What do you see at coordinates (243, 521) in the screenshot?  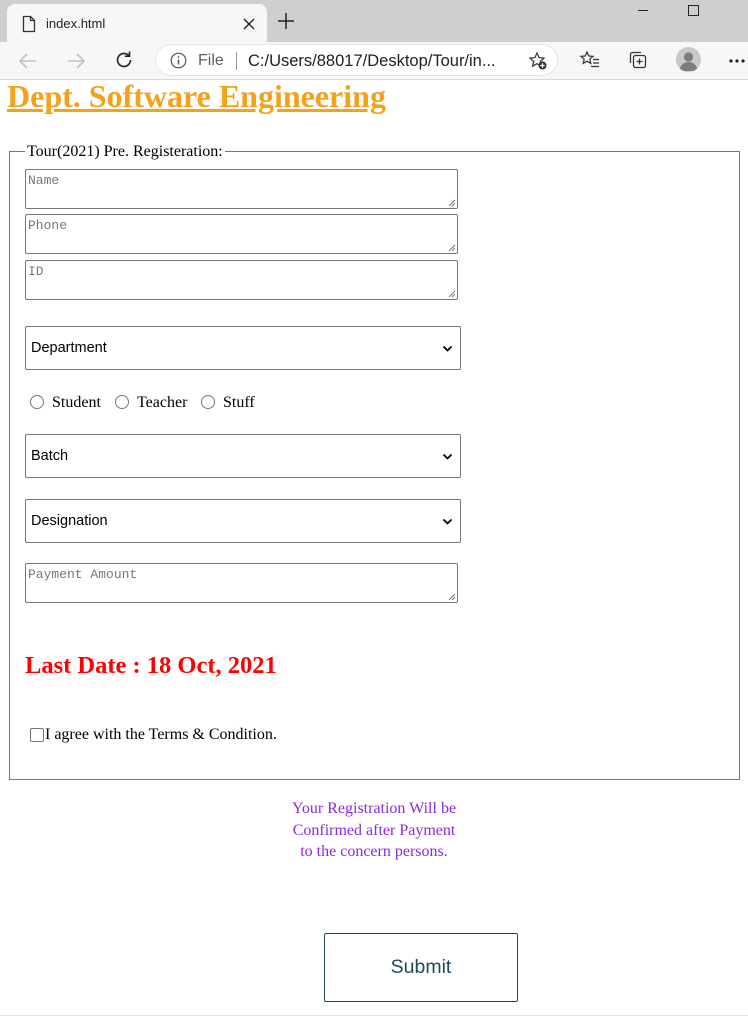 I see `designation-select: Designation` at bounding box center [243, 521].